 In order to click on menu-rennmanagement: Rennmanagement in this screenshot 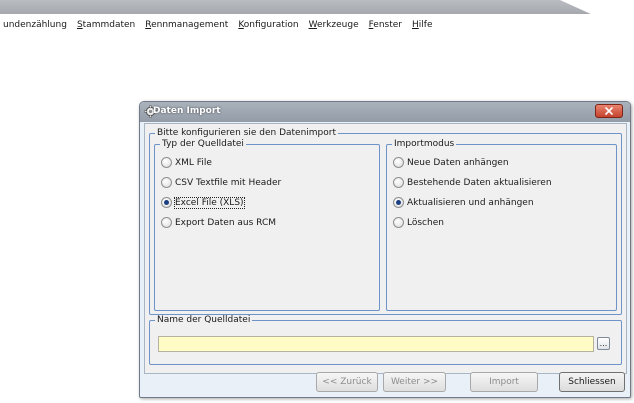, I will do `click(186, 25)`.